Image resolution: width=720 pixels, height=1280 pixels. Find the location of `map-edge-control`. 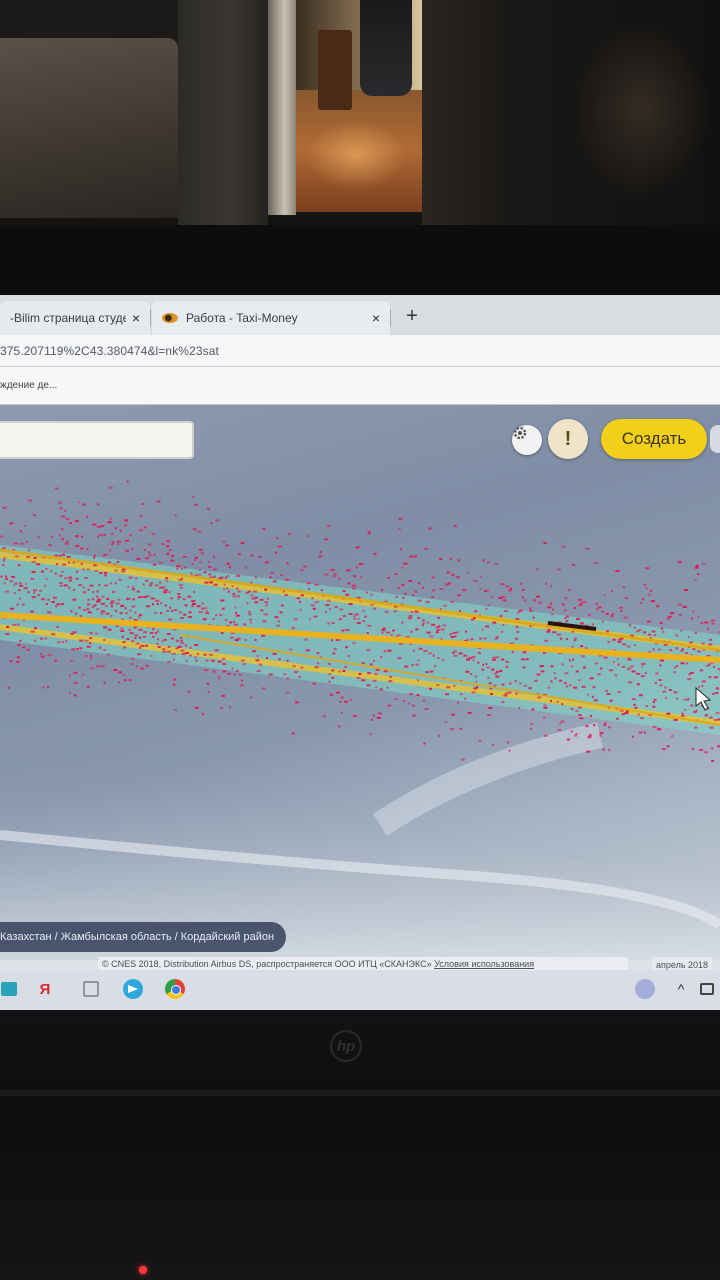

map-edge-control is located at coordinates (715, 439).